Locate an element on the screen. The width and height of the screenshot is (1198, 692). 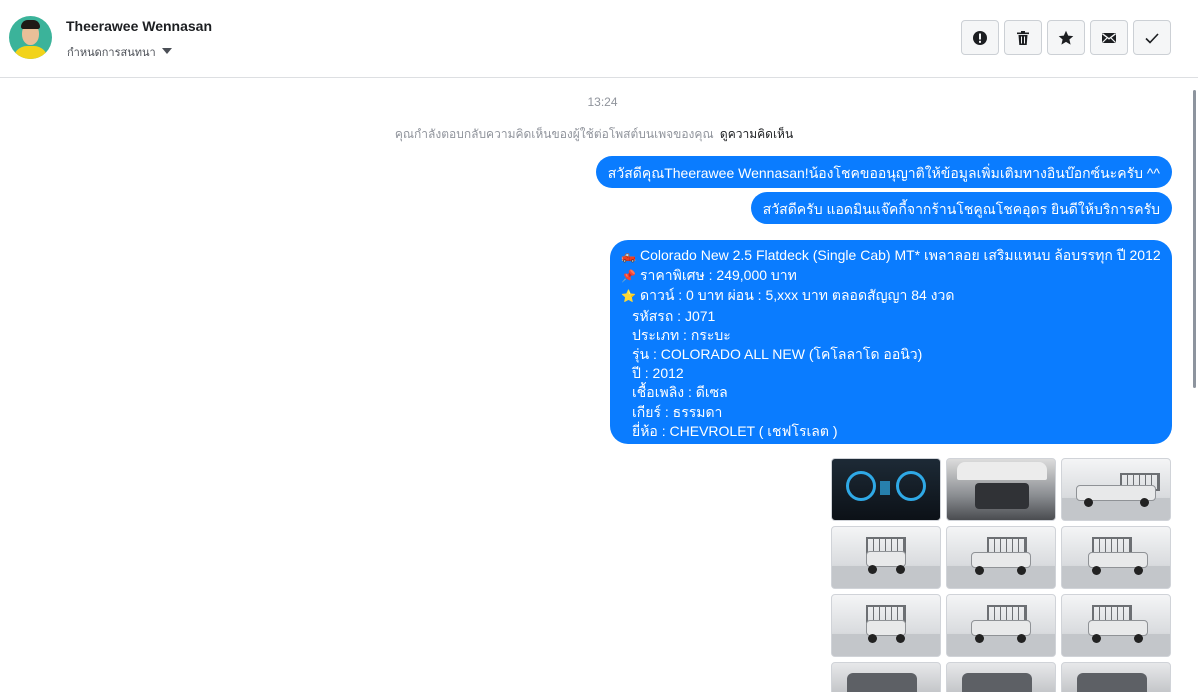
contact-name: Theerawee Wennasan is located at coordinates (139, 26).